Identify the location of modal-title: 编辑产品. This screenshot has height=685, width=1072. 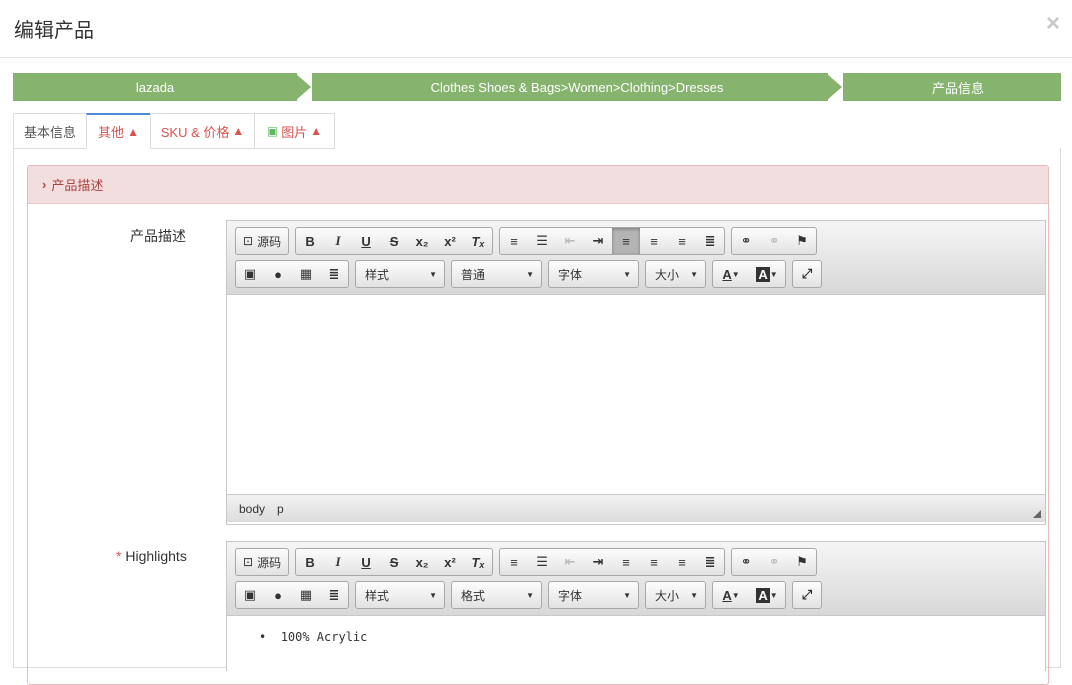
(54, 31).